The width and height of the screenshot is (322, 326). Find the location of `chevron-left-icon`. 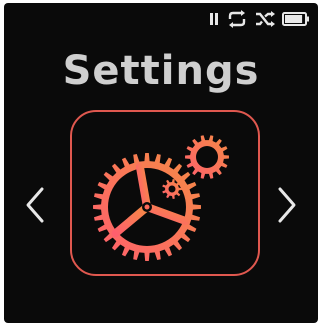

chevron-left-icon is located at coordinates (35, 207).